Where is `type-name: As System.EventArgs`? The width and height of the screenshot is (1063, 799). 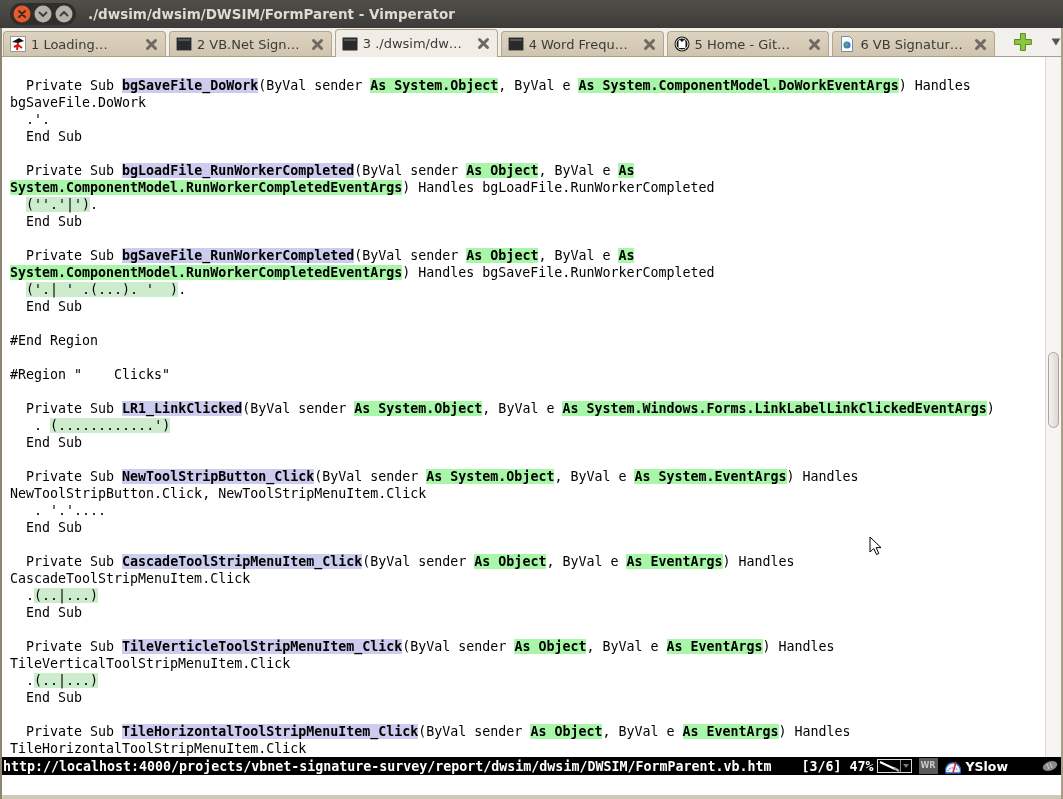 type-name: As System.EventArgs is located at coordinates (710, 476).